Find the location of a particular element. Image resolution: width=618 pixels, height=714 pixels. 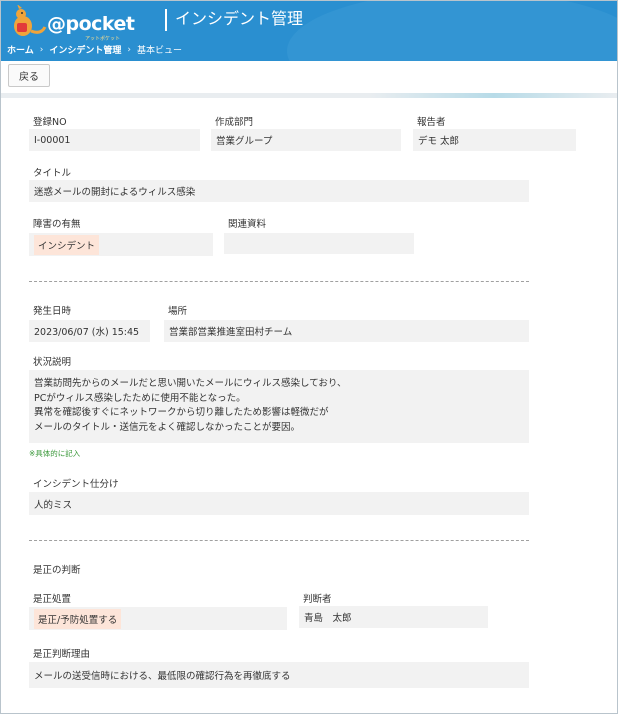

datetime-value: 2023/06/07 (水) 15:45 is located at coordinates (87, 332).